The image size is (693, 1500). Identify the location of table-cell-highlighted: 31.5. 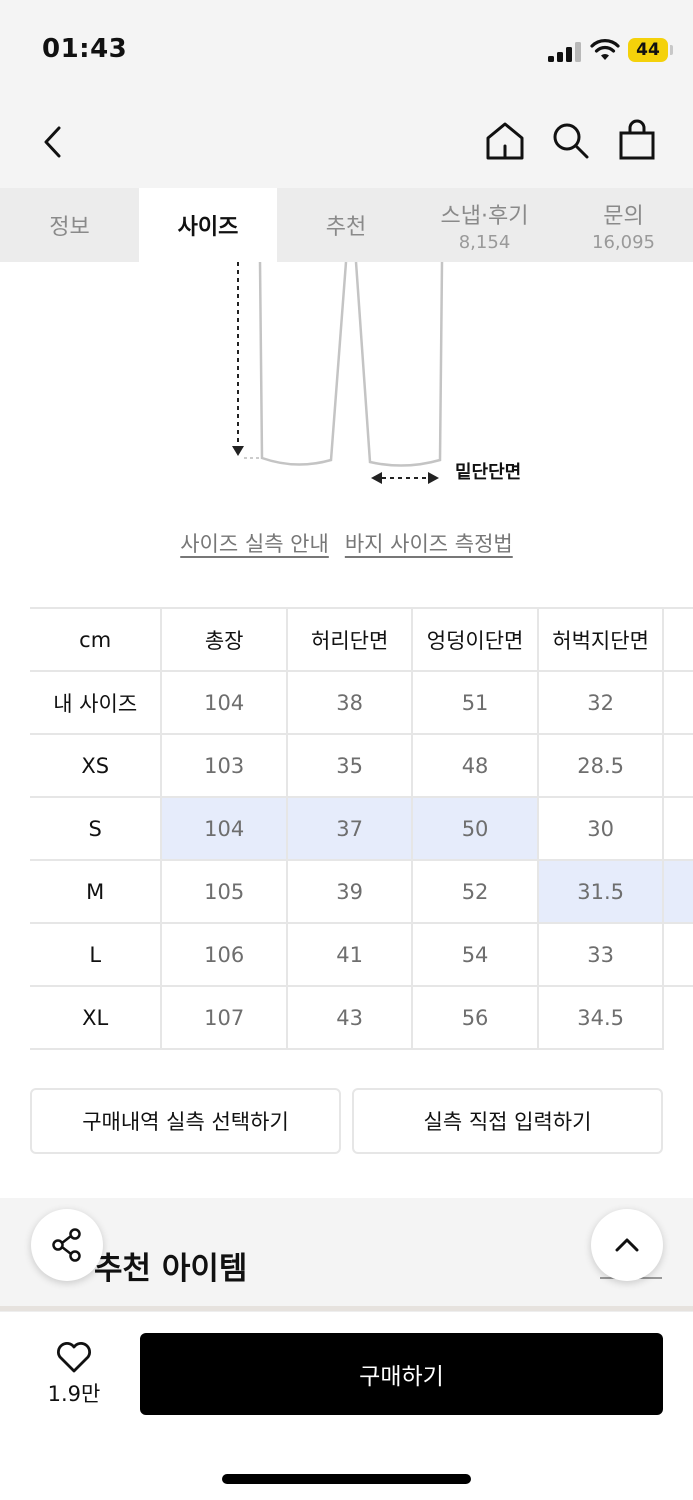
(601, 892).